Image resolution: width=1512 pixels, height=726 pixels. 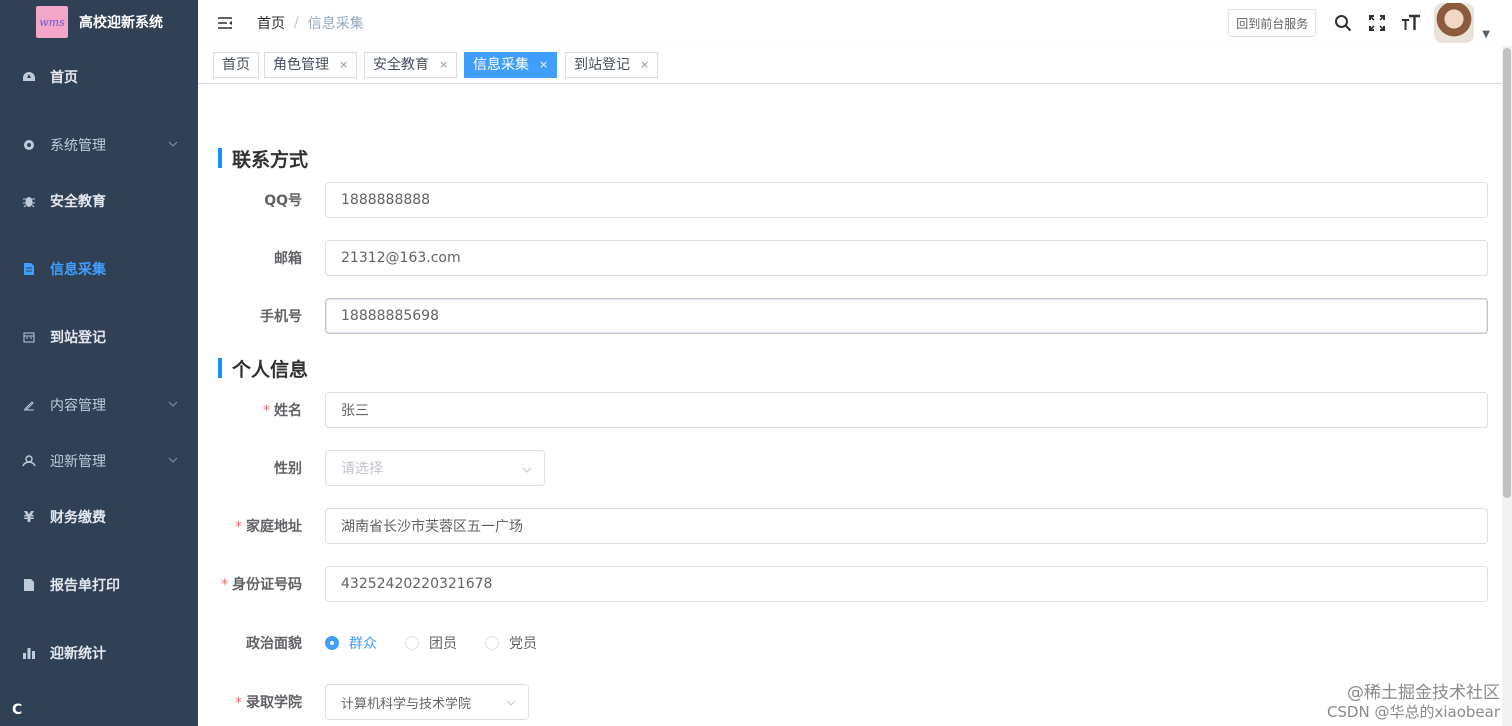 I want to click on hamburger-menu-icon, so click(x=225, y=23).